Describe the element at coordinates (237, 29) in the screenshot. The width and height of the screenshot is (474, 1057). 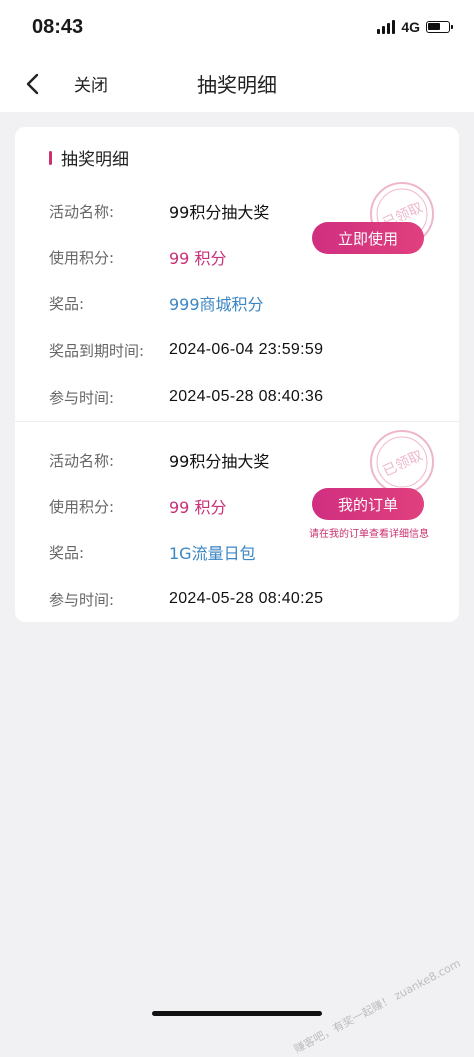
I see `status-bar: 08:43 4G` at that location.